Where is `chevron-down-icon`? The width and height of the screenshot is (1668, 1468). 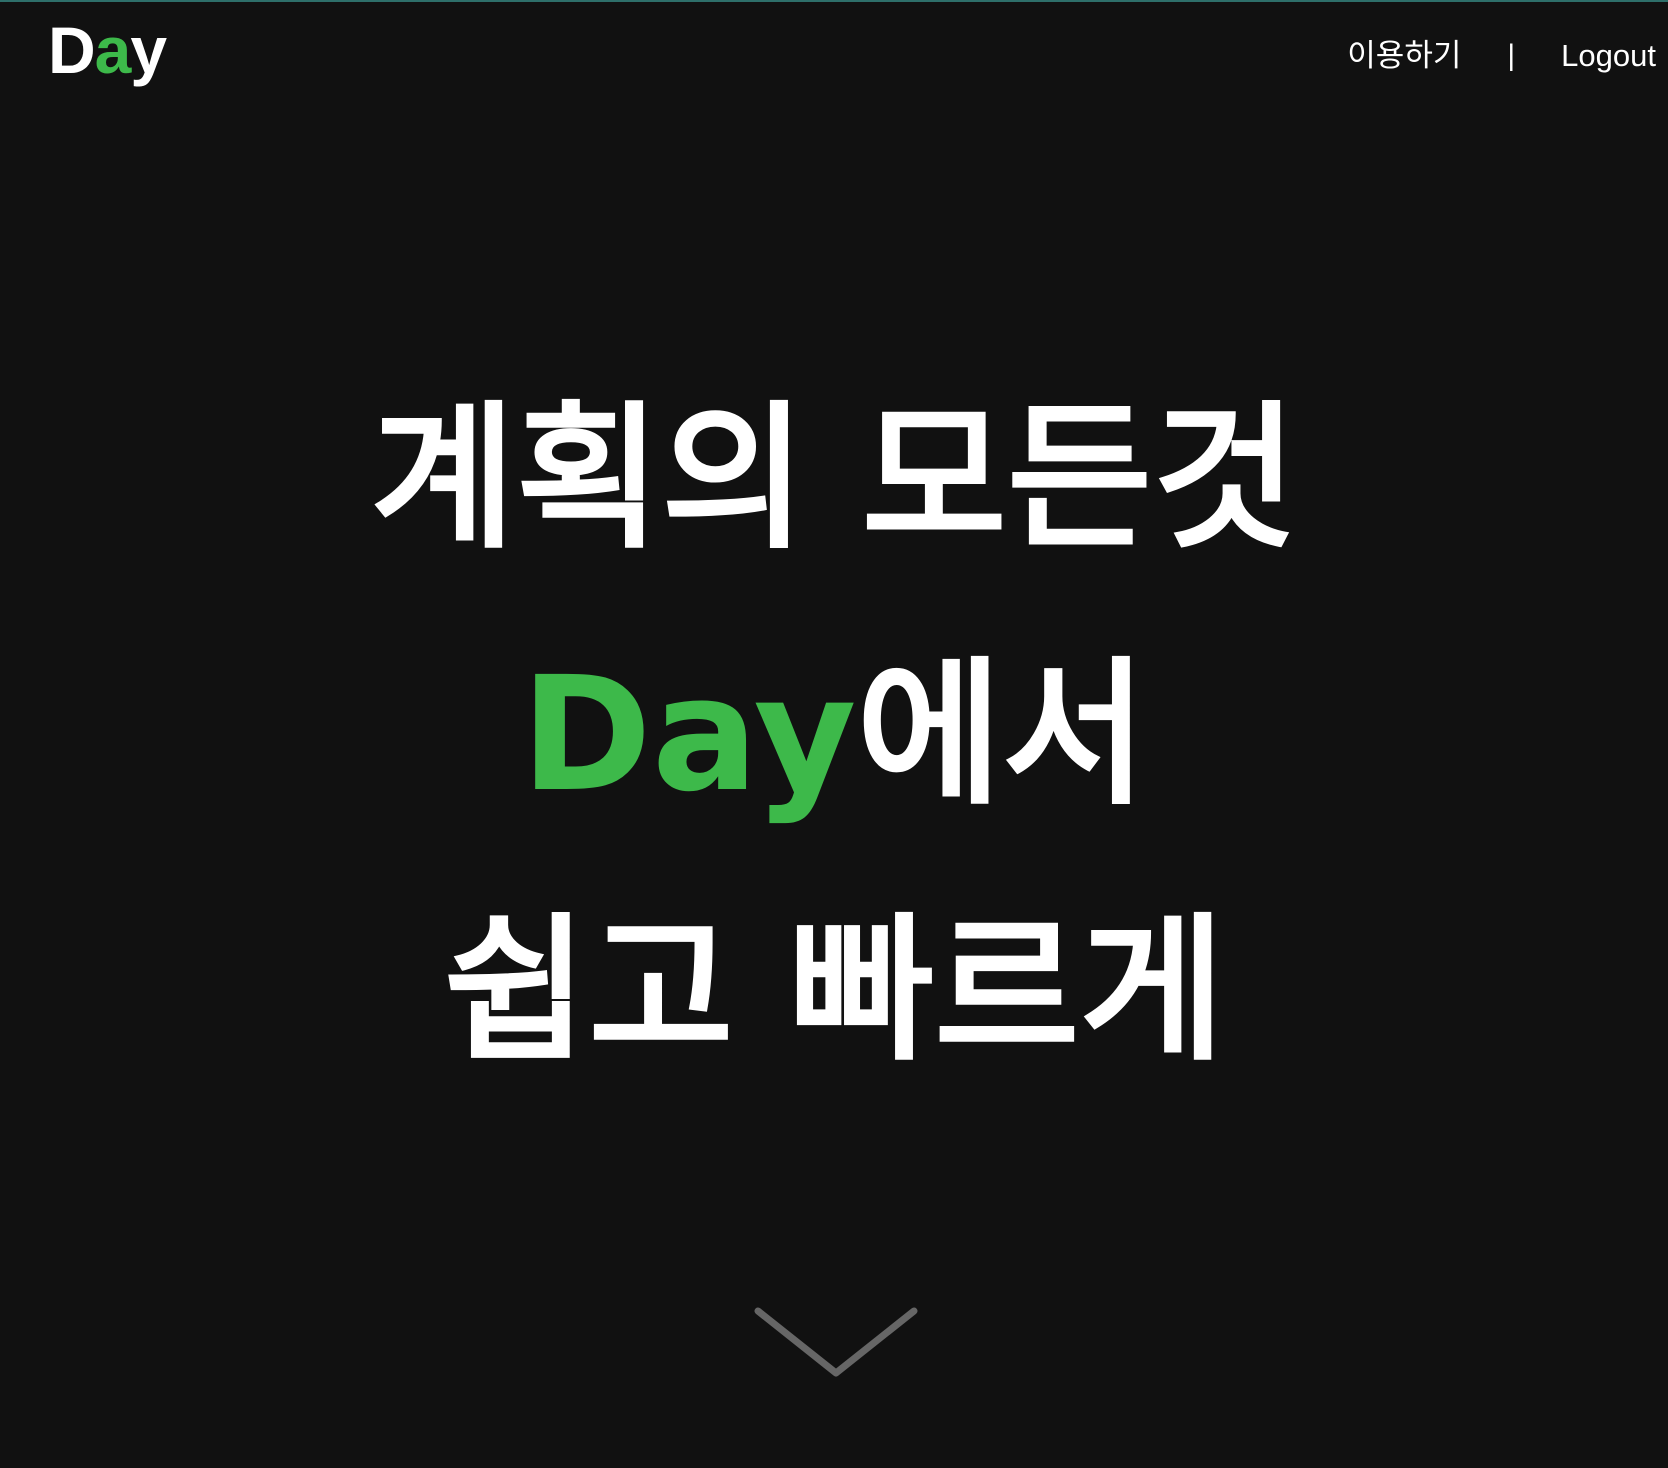 chevron-down-icon is located at coordinates (836, 1342).